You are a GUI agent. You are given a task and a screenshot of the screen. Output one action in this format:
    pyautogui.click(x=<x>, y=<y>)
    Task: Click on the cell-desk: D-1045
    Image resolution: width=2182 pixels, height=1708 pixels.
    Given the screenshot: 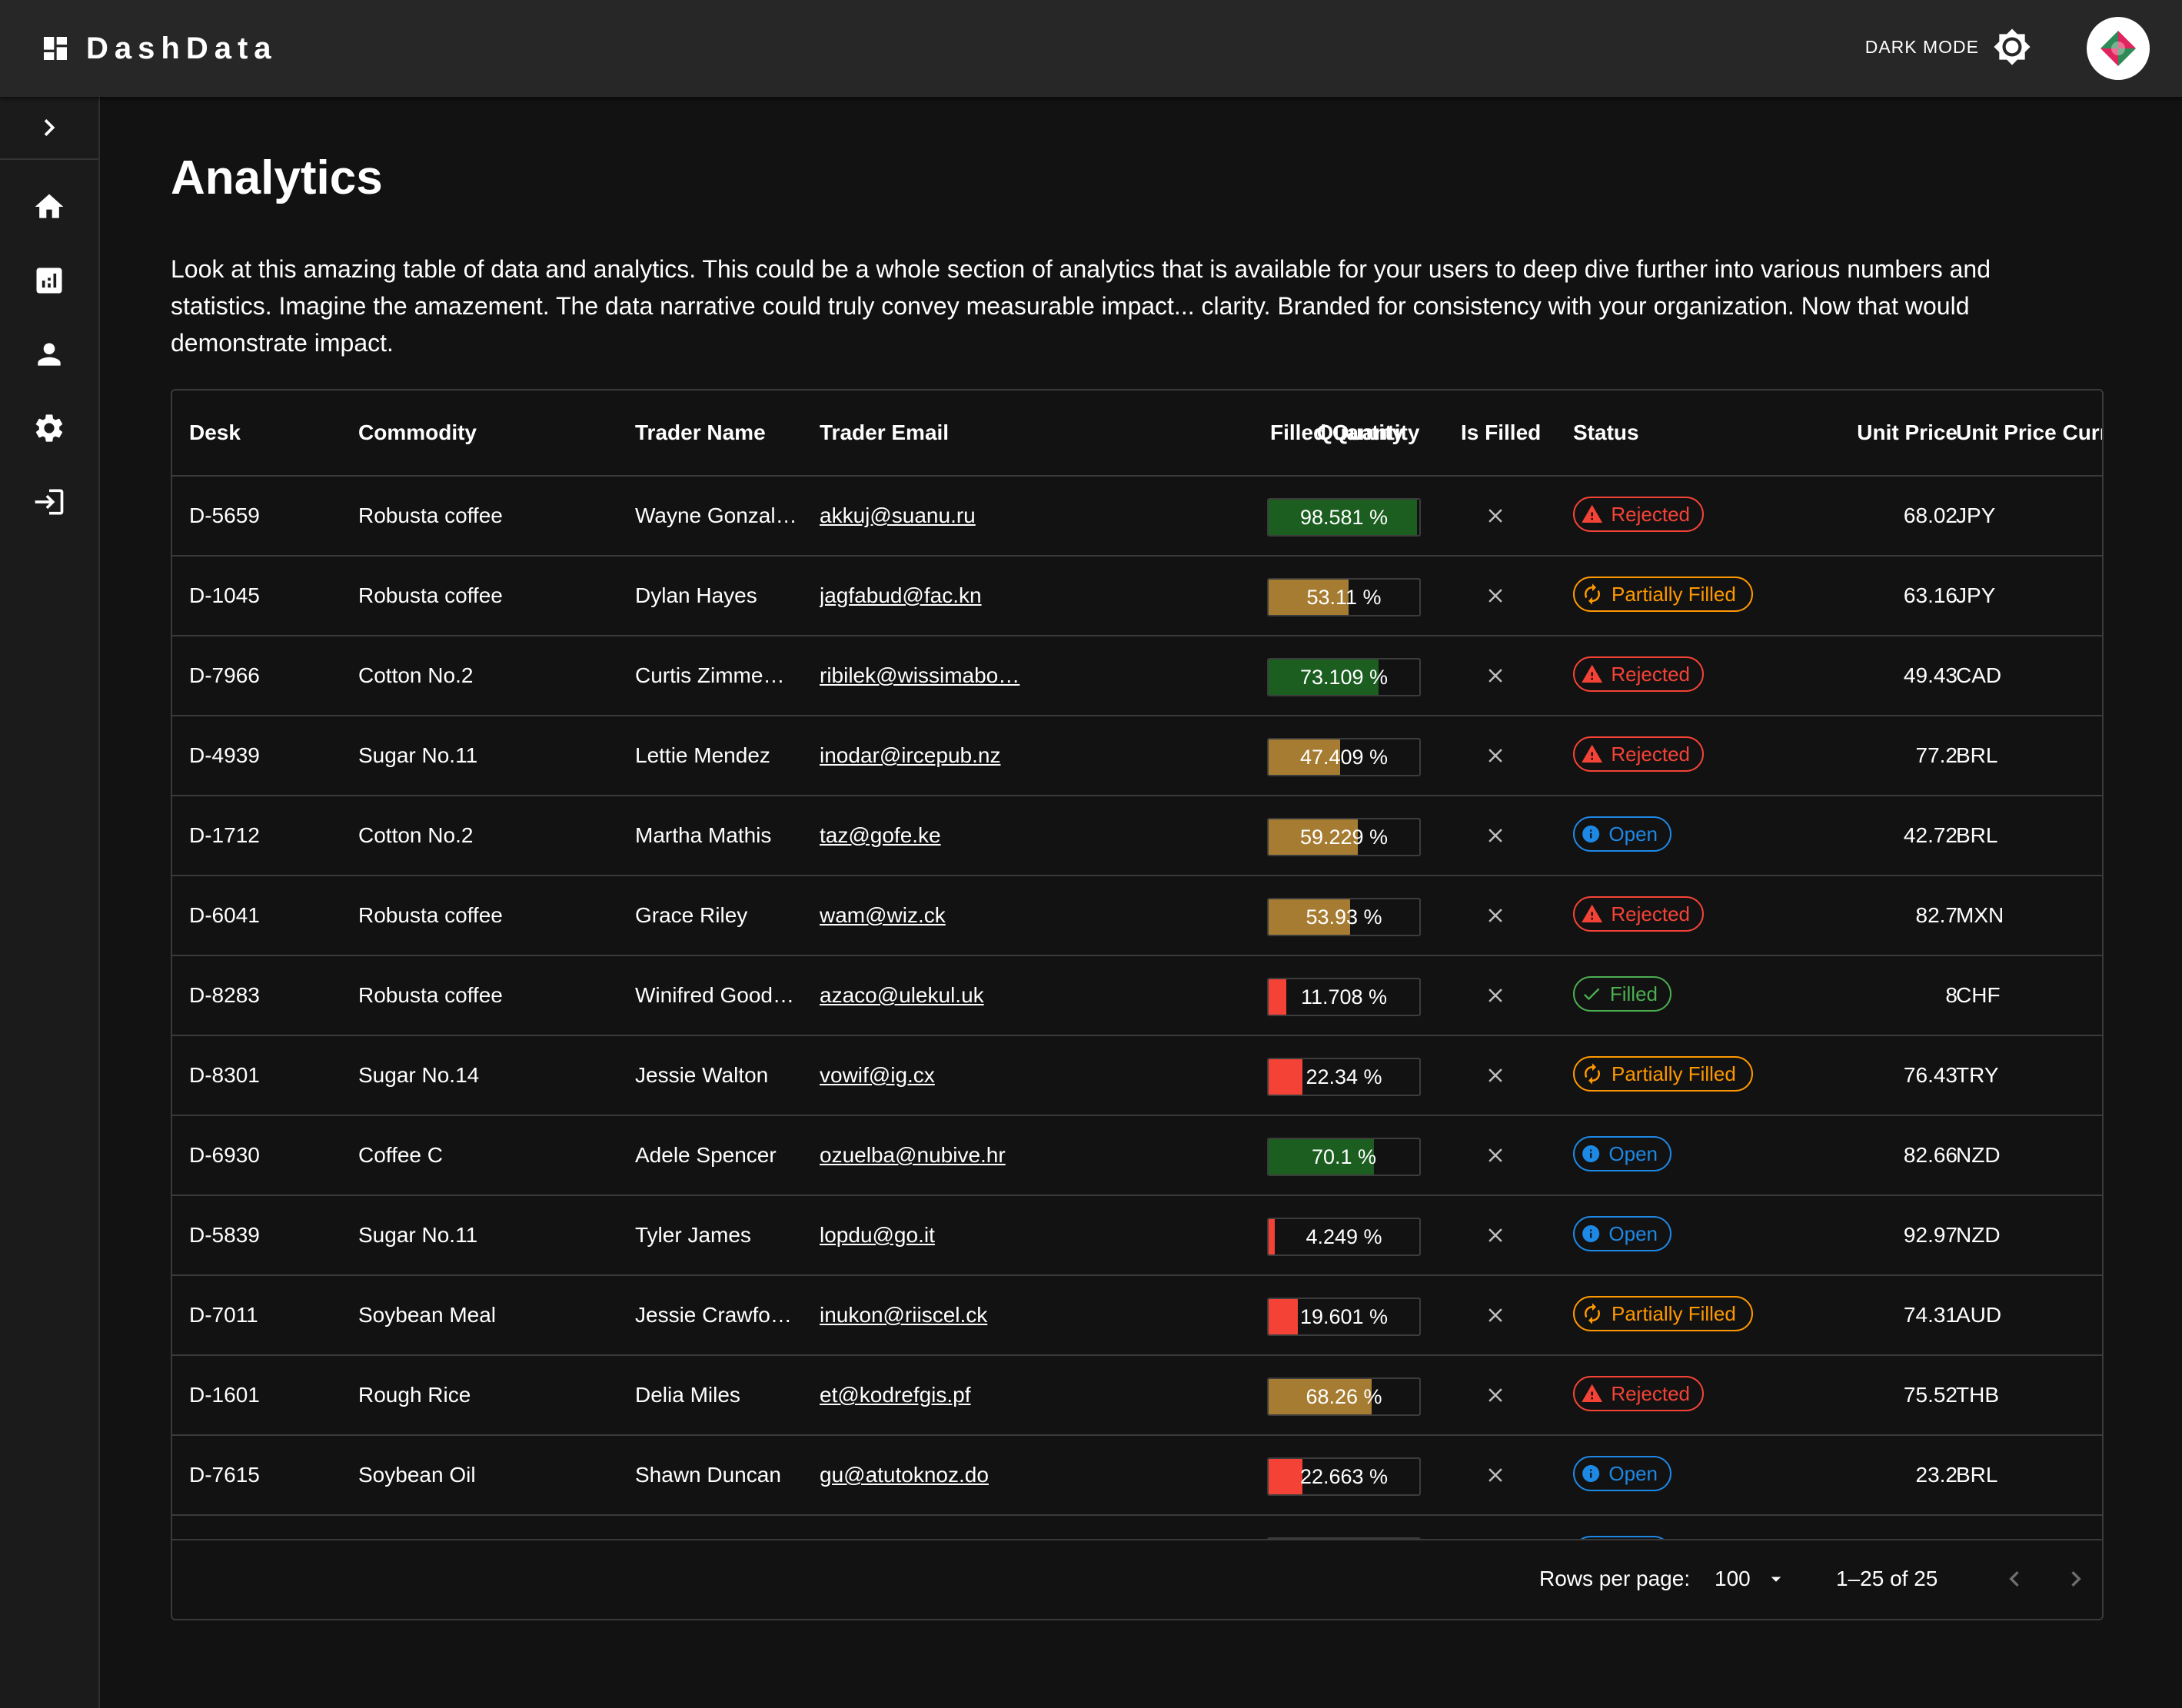 What is the action you would take?
    pyautogui.click(x=266, y=596)
    